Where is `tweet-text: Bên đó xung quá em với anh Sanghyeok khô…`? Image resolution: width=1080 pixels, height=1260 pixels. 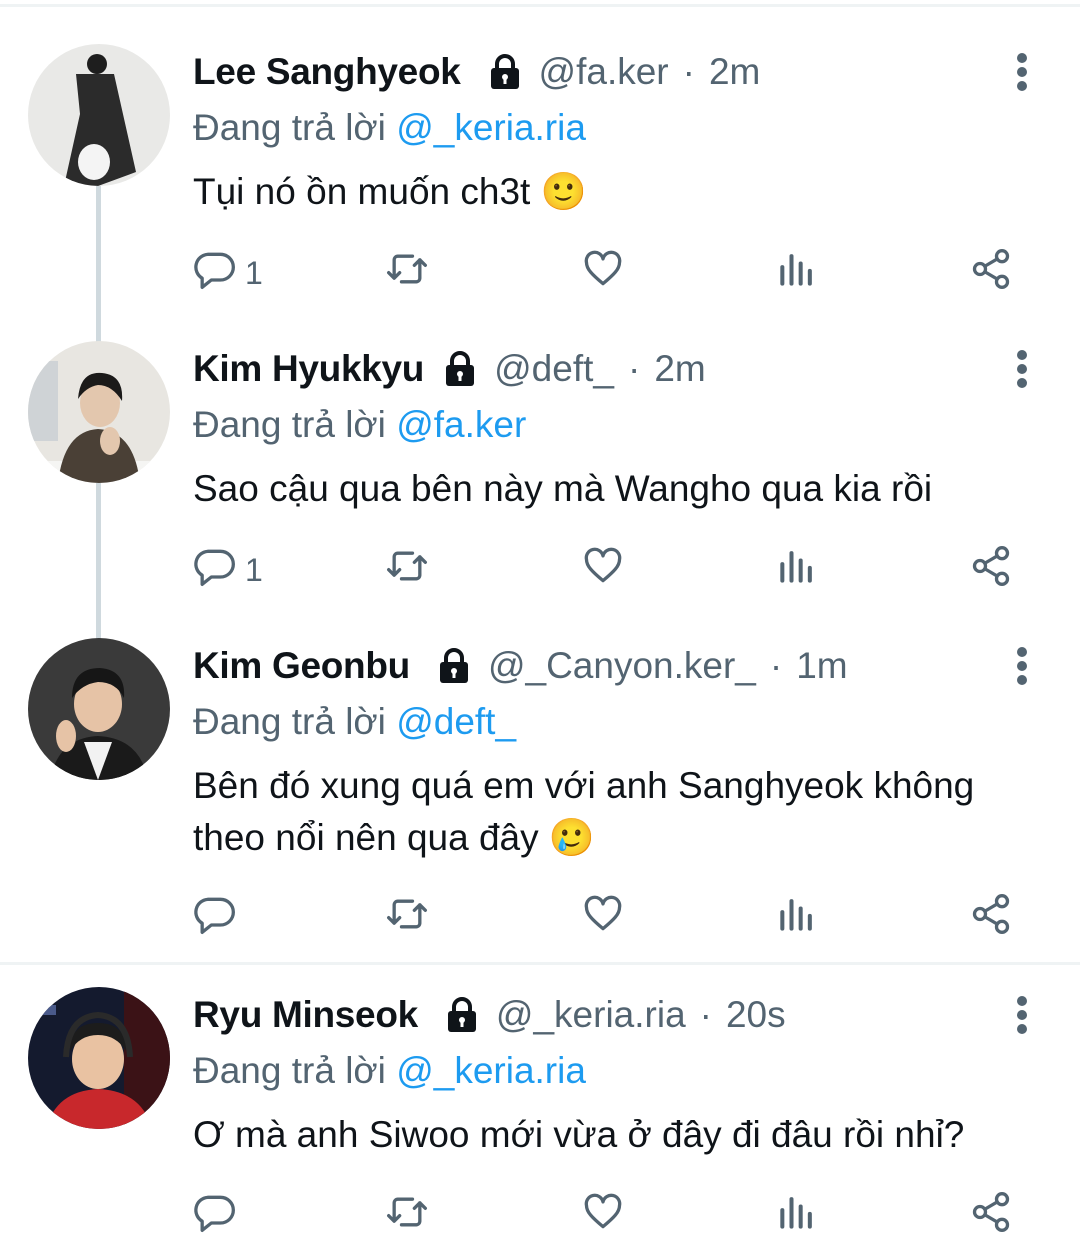 tweet-text: Bên đó xung quá em với anh Sanghyeok khô… is located at coordinates (584, 811).